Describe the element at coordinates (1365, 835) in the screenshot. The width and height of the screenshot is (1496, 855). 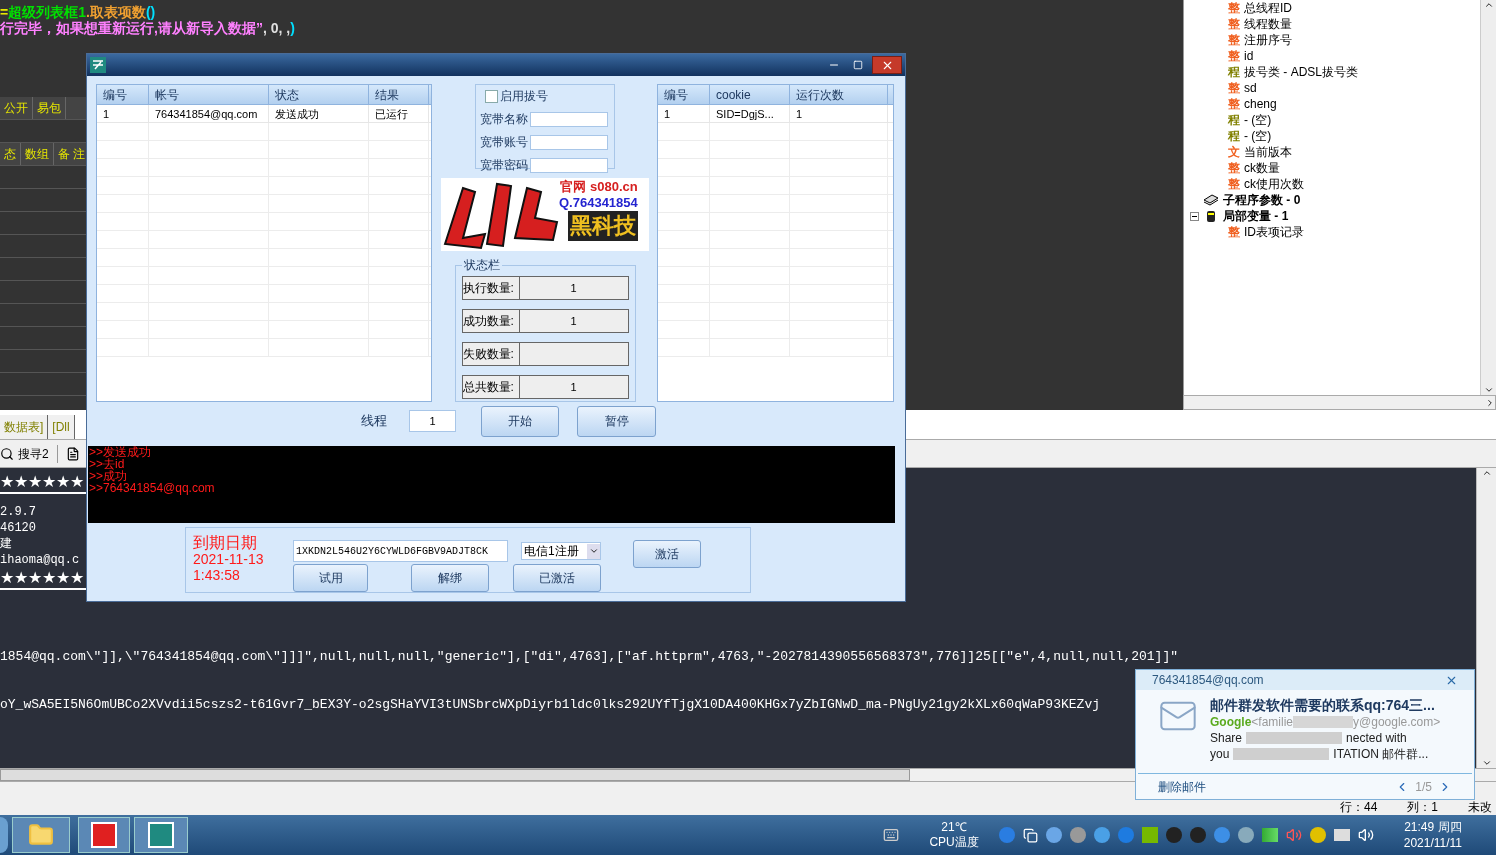
I see `volume-icon` at that location.